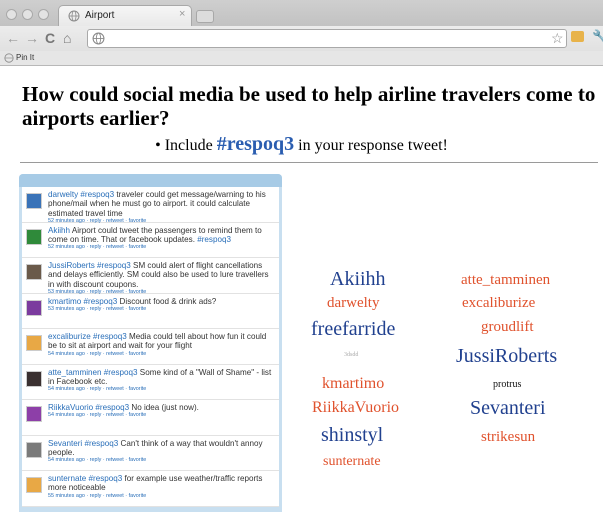  I want to click on cloud-word: kmartimo, so click(353, 384).